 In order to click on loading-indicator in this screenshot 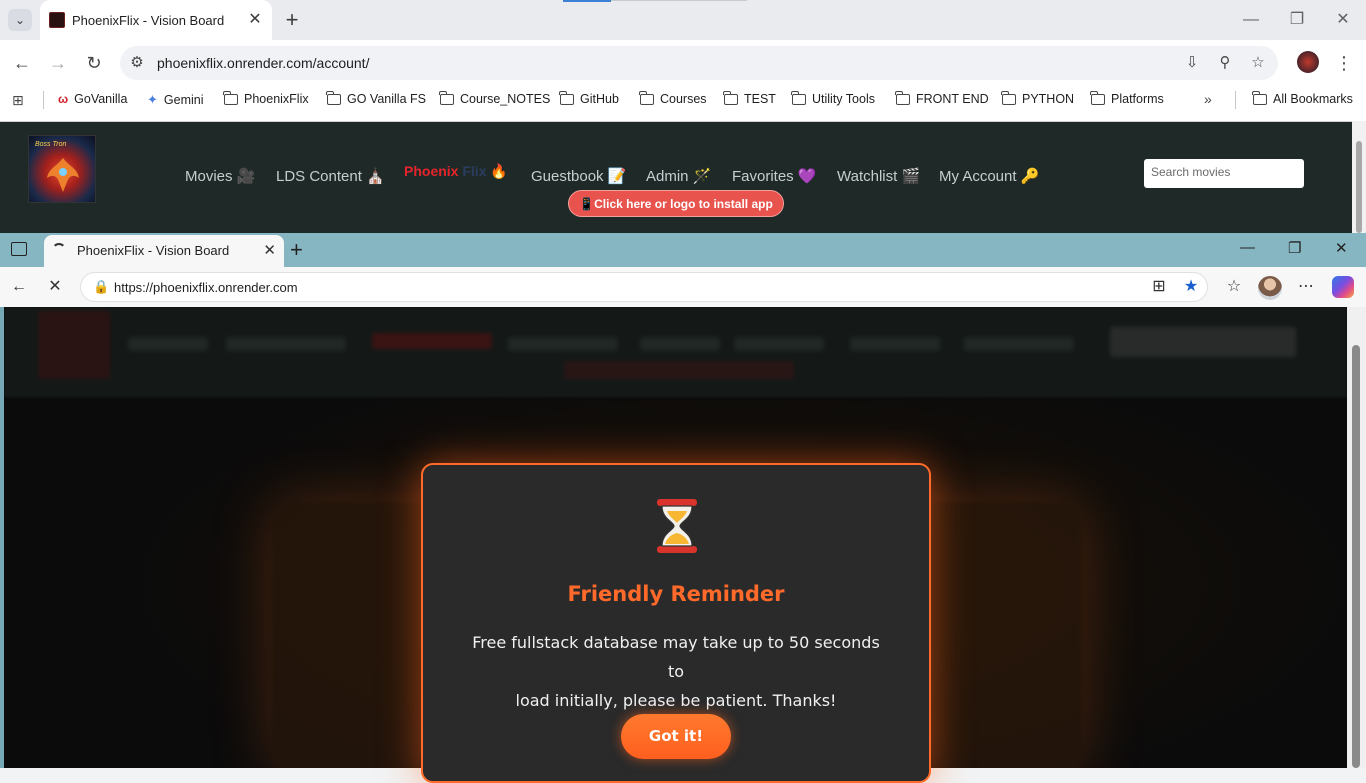, I will do `click(587, 1)`.